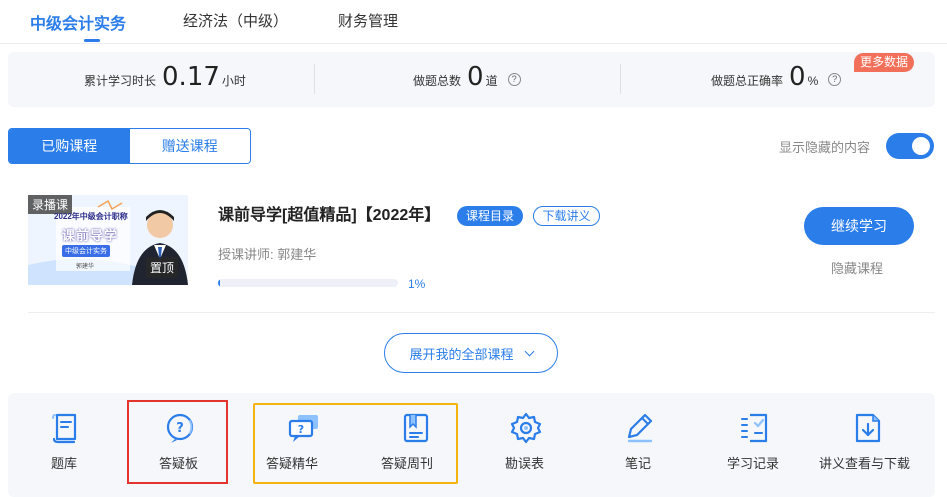  Describe the element at coordinates (490, 216) in the screenshot. I see `course-catalog-button: 课程目录` at that location.